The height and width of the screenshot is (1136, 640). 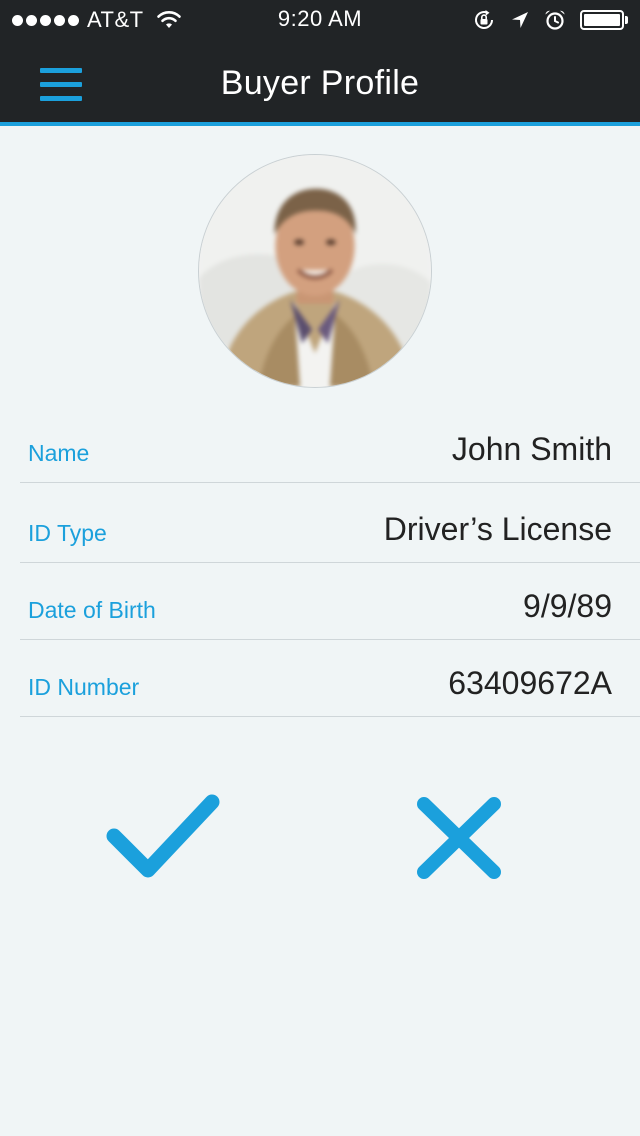 What do you see at coordinates (567, 606) in the screenshot?
I see `date-of-birth-value: 9/9/89` at bounding box center [567, 606].